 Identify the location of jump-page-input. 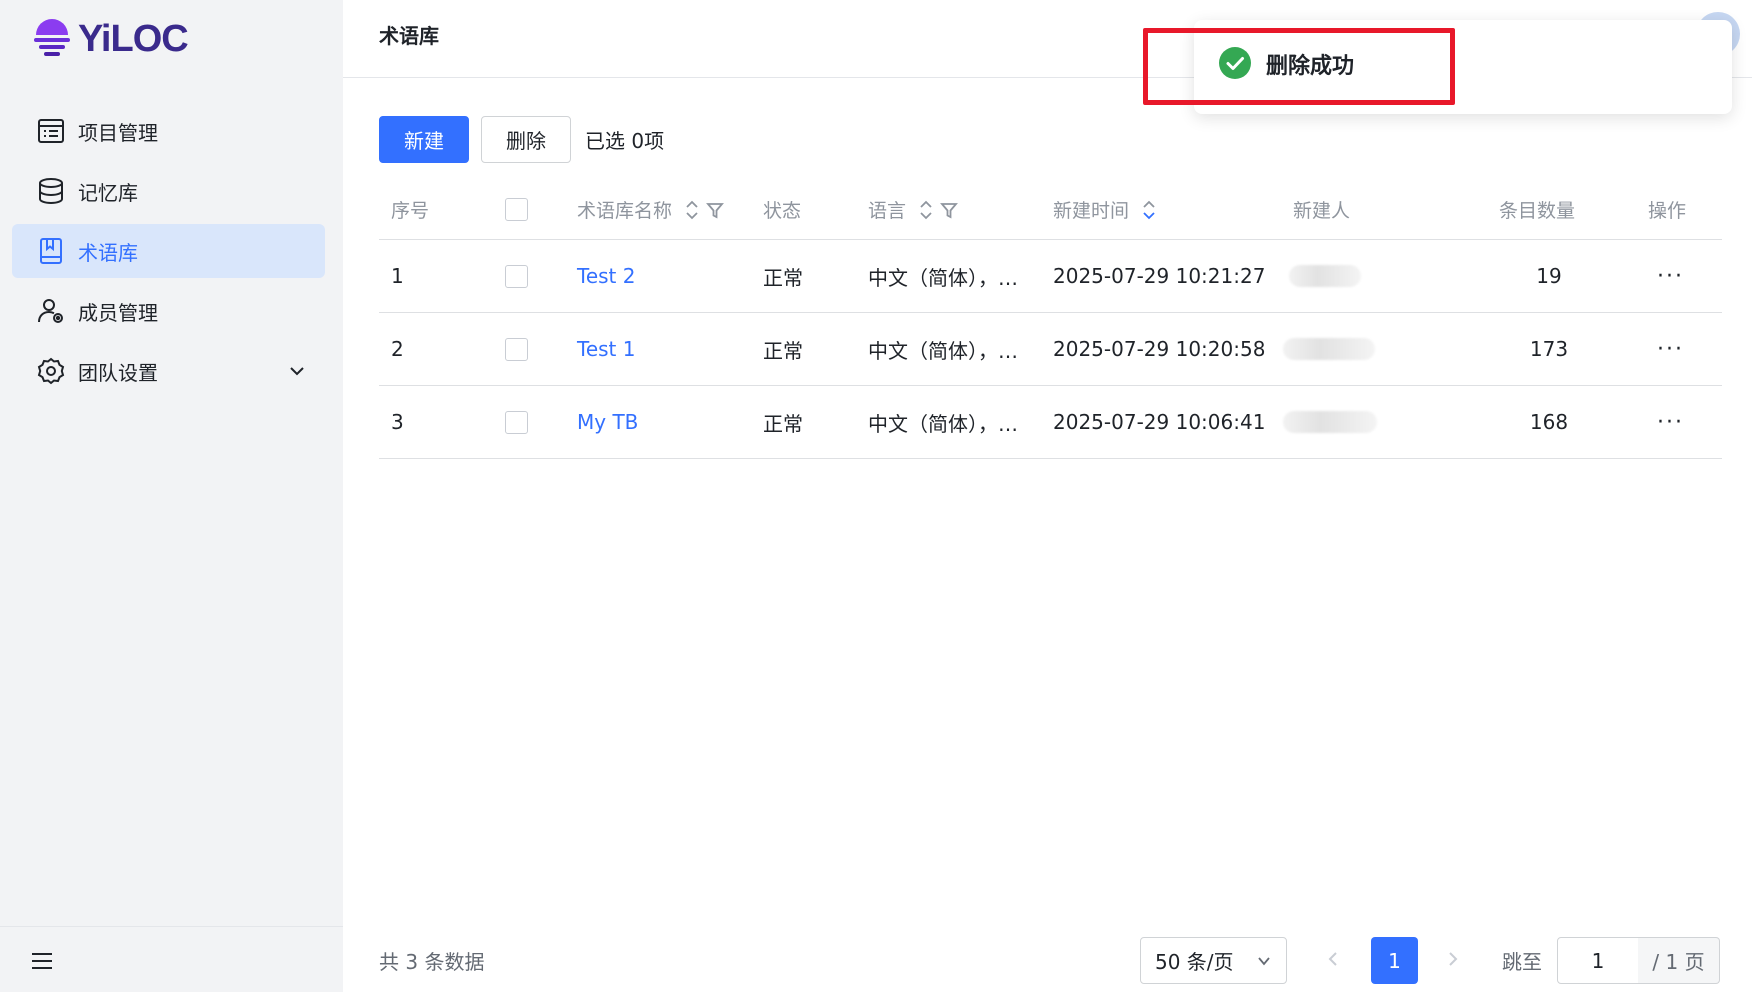
(1598, 960).